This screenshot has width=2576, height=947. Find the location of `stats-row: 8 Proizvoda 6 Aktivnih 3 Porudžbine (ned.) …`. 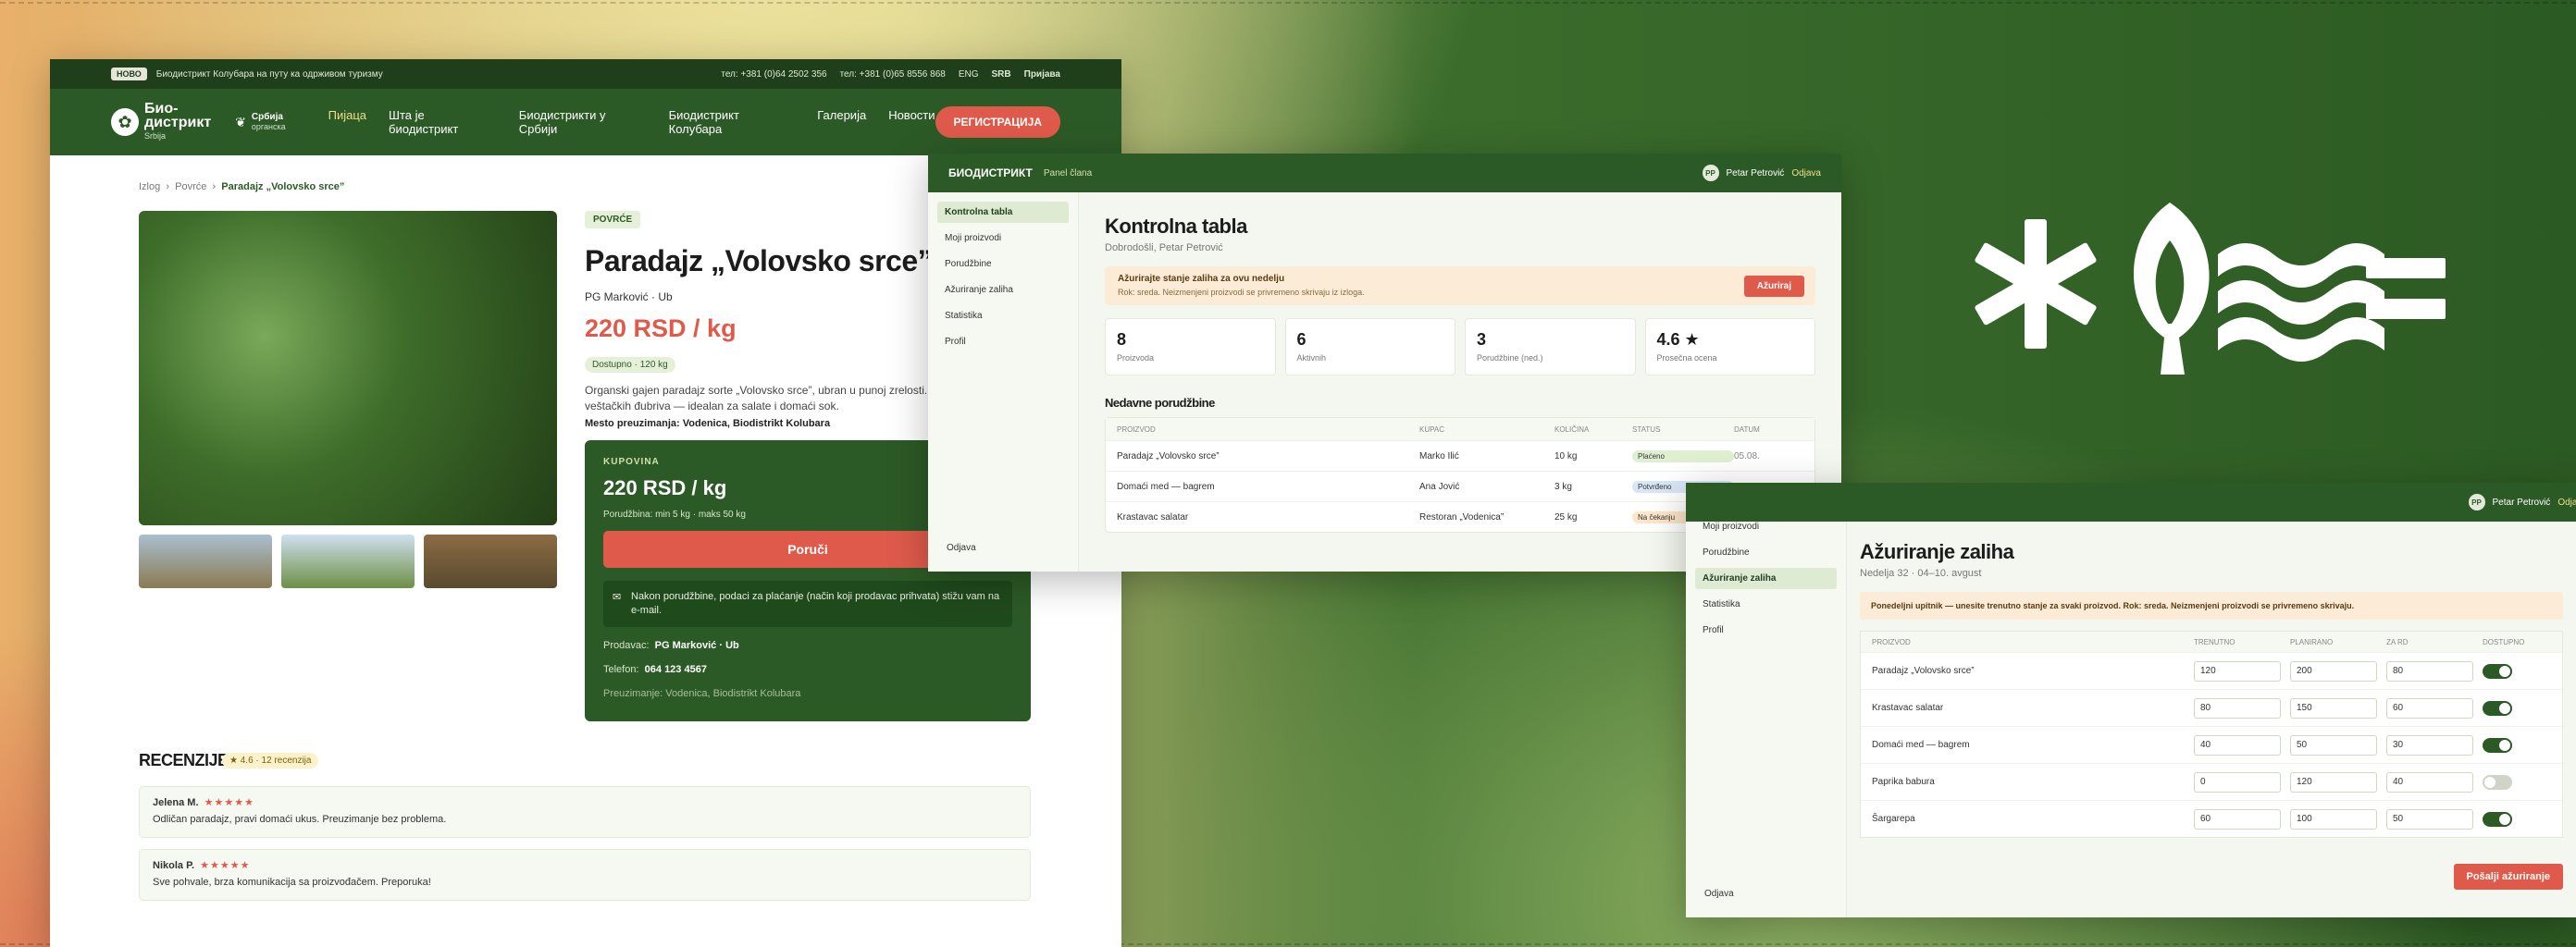

stats-row: 8 Proizvoda 6 Aktivnih 3 Porudžbine (ned.) … is located at coordinates (1460, 346).